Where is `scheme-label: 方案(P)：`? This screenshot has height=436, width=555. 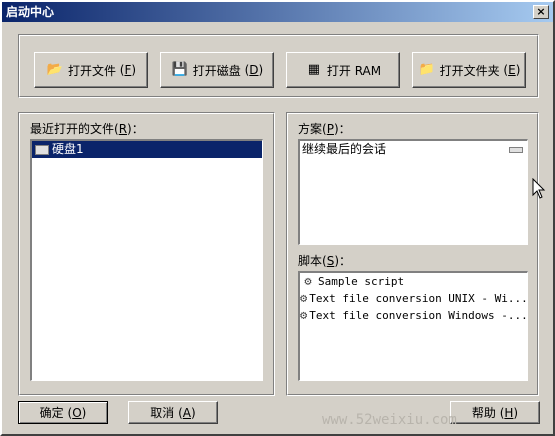 scheme-label: 方案(P)： is located at coordinates (324, 129).